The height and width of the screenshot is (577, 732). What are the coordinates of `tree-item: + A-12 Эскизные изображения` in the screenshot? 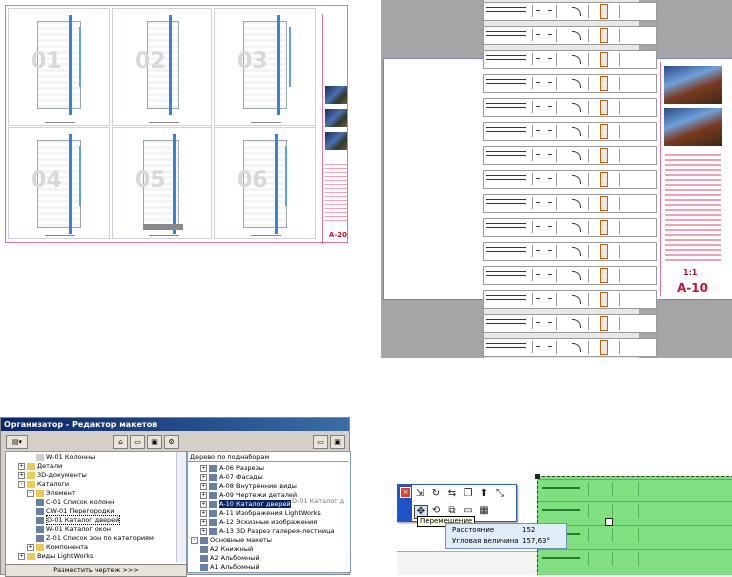 It's located at (258, 522).